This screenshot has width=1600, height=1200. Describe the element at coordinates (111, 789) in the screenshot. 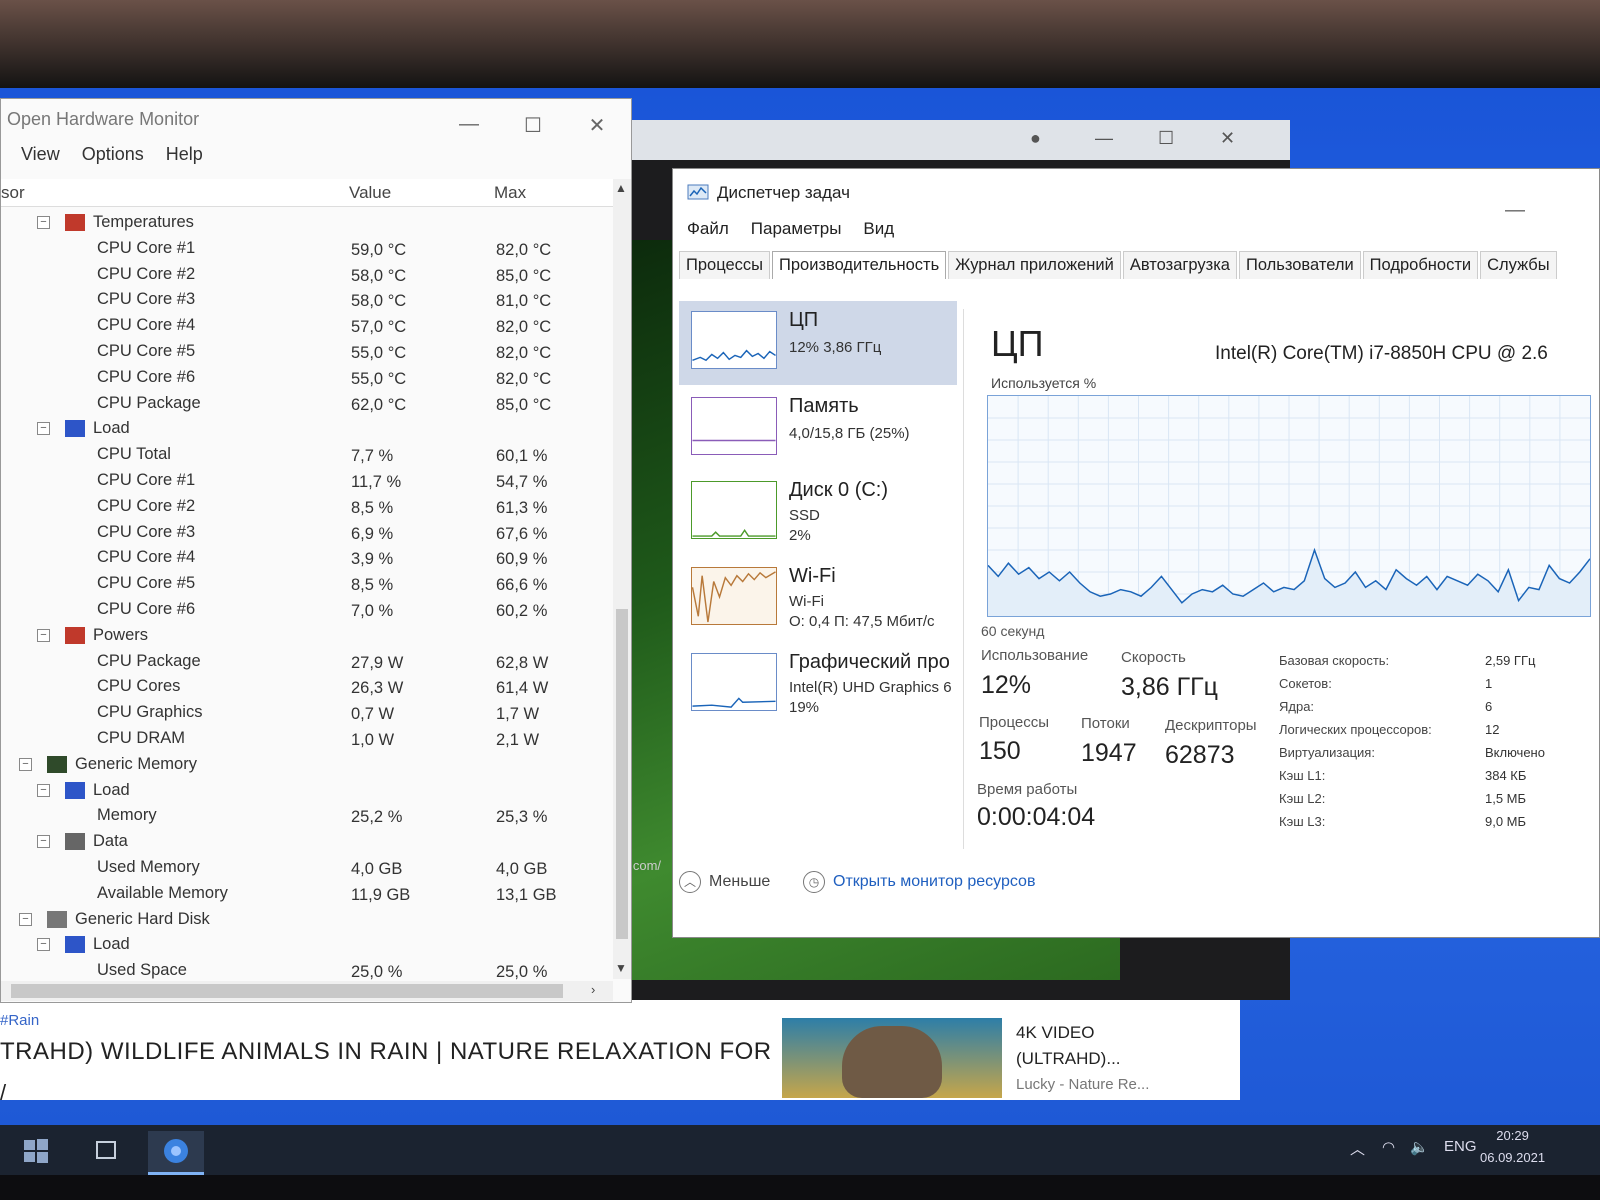

I see `sensor-name: Load` at that location.